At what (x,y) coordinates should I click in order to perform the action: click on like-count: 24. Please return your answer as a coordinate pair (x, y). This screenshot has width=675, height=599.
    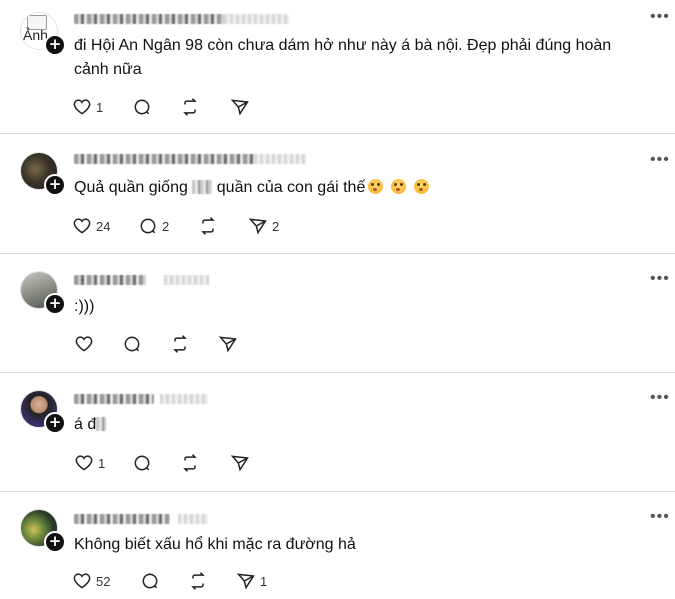
    Looking at the image, I should click on (103, 226).